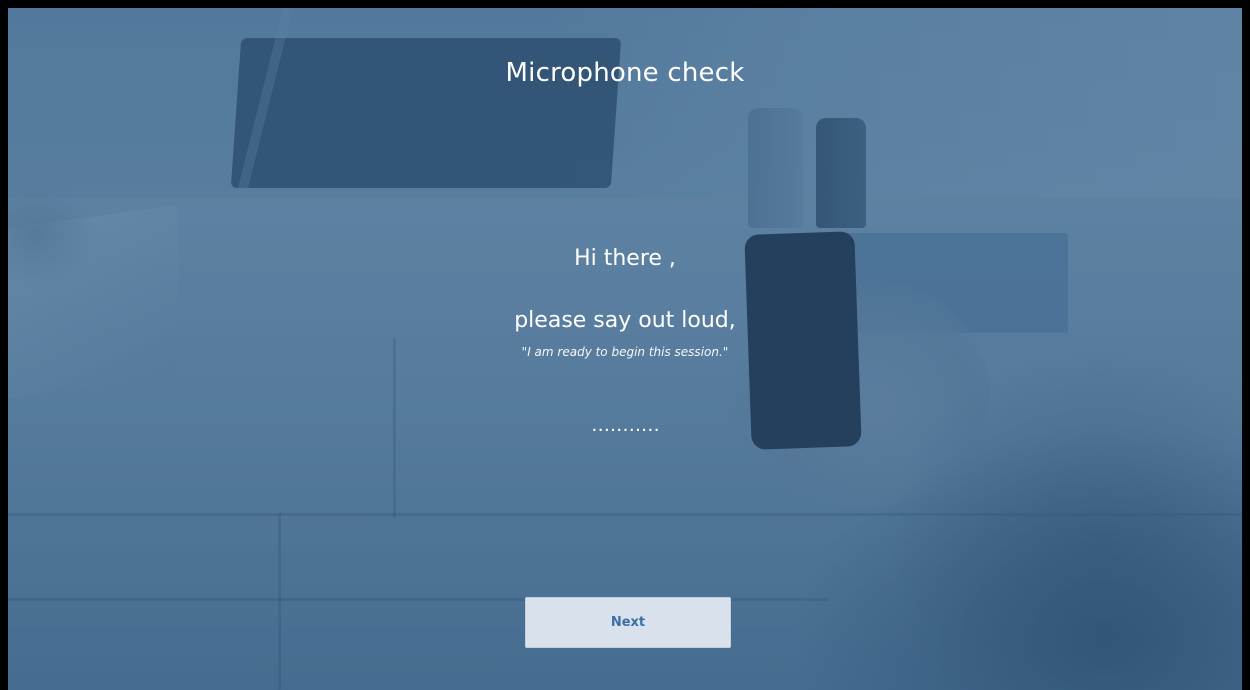 Image resolution: width=1250 pixels, height=690 pixels. Describe the element at coordinates (625, 73) in the screenshot. I see `page-title: Microphone check` at that location.